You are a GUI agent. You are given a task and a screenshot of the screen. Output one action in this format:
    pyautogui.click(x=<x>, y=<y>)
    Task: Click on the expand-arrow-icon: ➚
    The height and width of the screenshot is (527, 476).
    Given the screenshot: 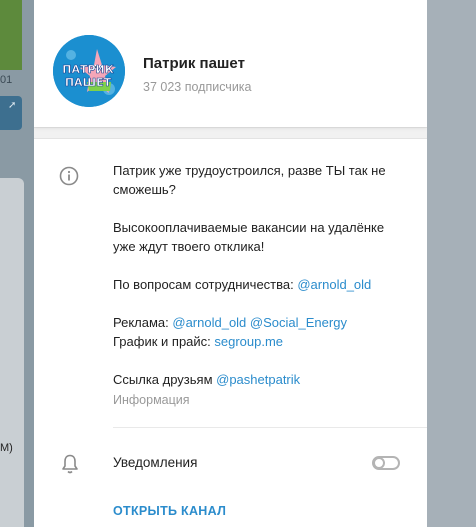 What is the action you would take?
    pyautogui.click(x=12, y=105)
    